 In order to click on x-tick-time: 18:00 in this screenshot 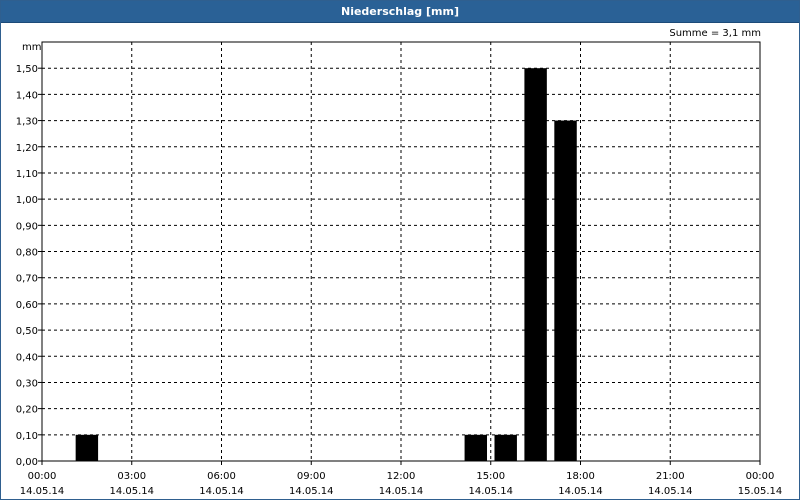, I will do `click(580, 476)`.